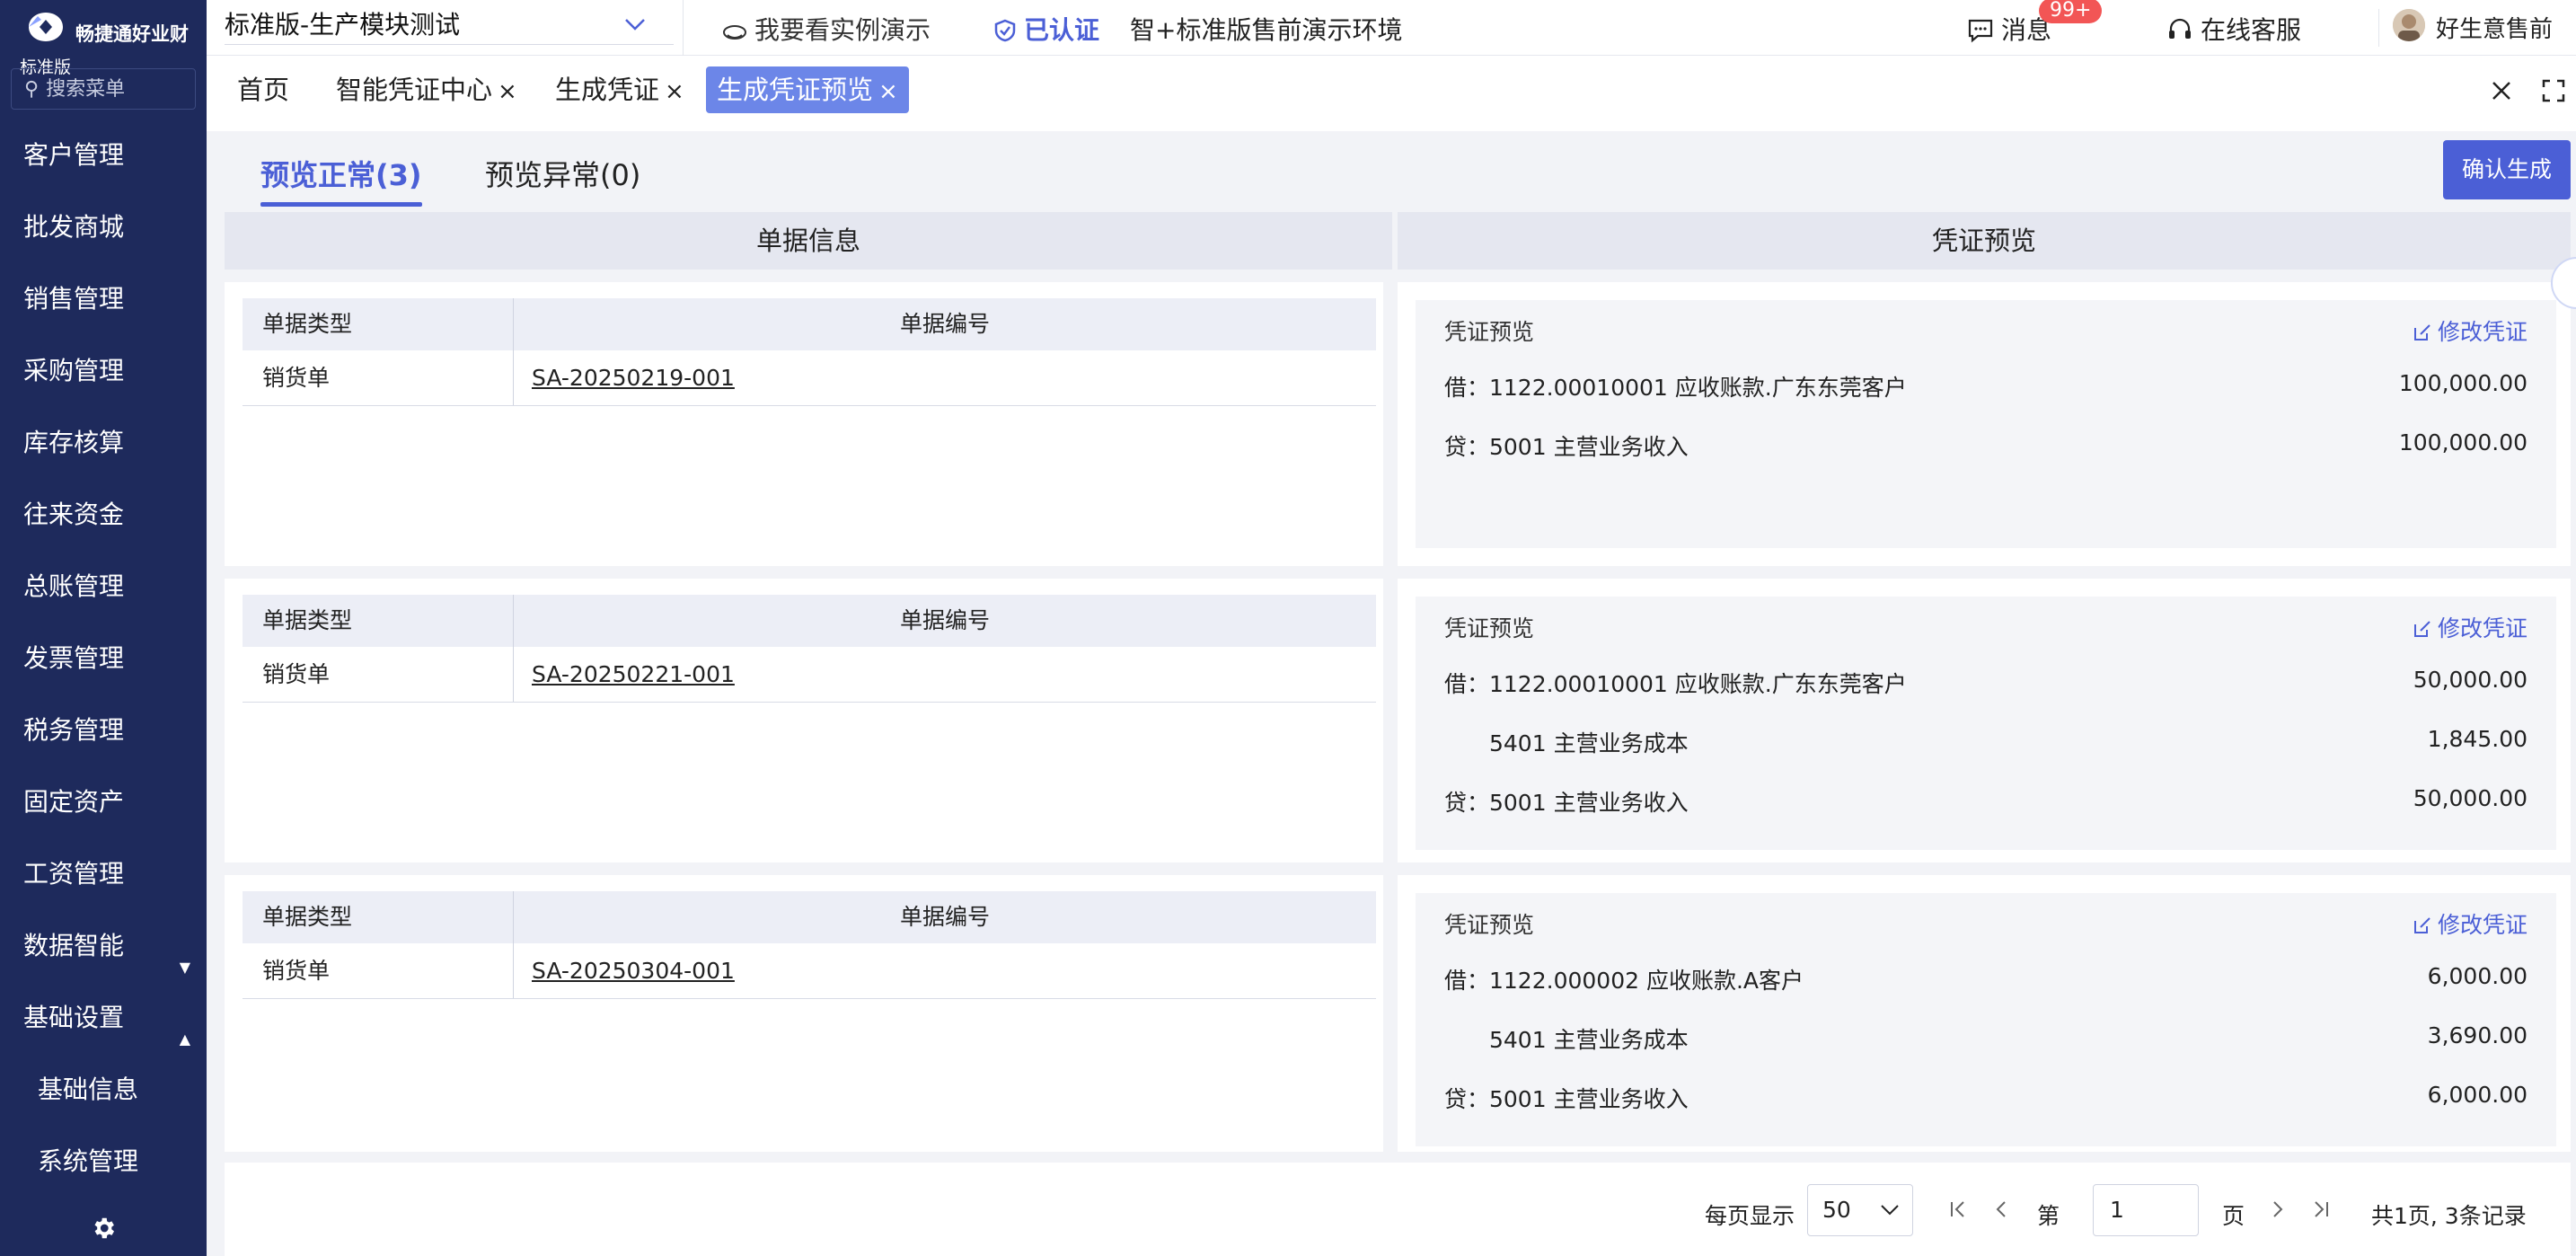  I want to click on doc-section-1: 单据类型 单据编号 销货单 SA-20250219-001, so click(804, 424).